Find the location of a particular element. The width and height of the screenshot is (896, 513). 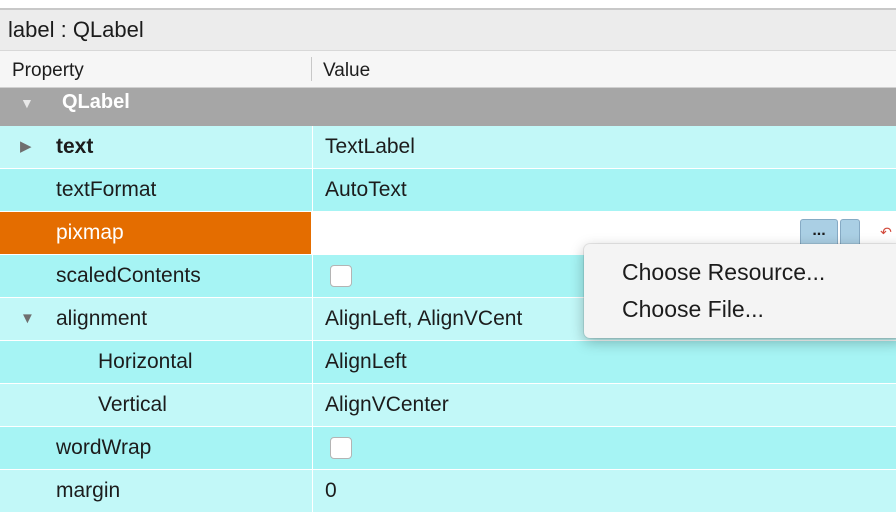

property-name-cell: margin is located at coordinates (155, 491).